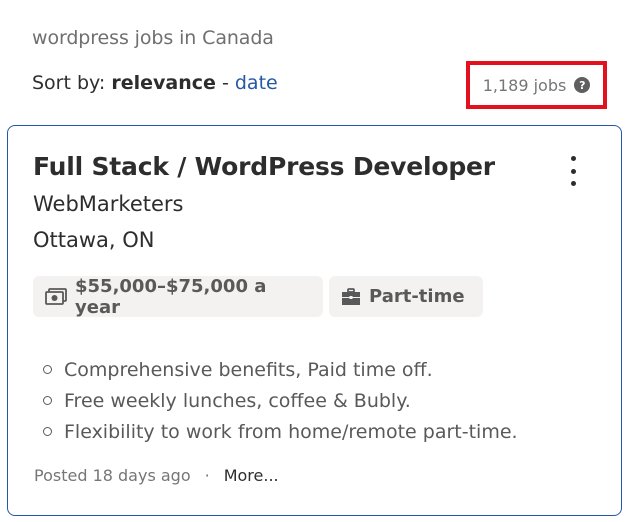  I want to click on snippet-text: Free weekly lunches, coffee & Bubly., so click(237, 400).